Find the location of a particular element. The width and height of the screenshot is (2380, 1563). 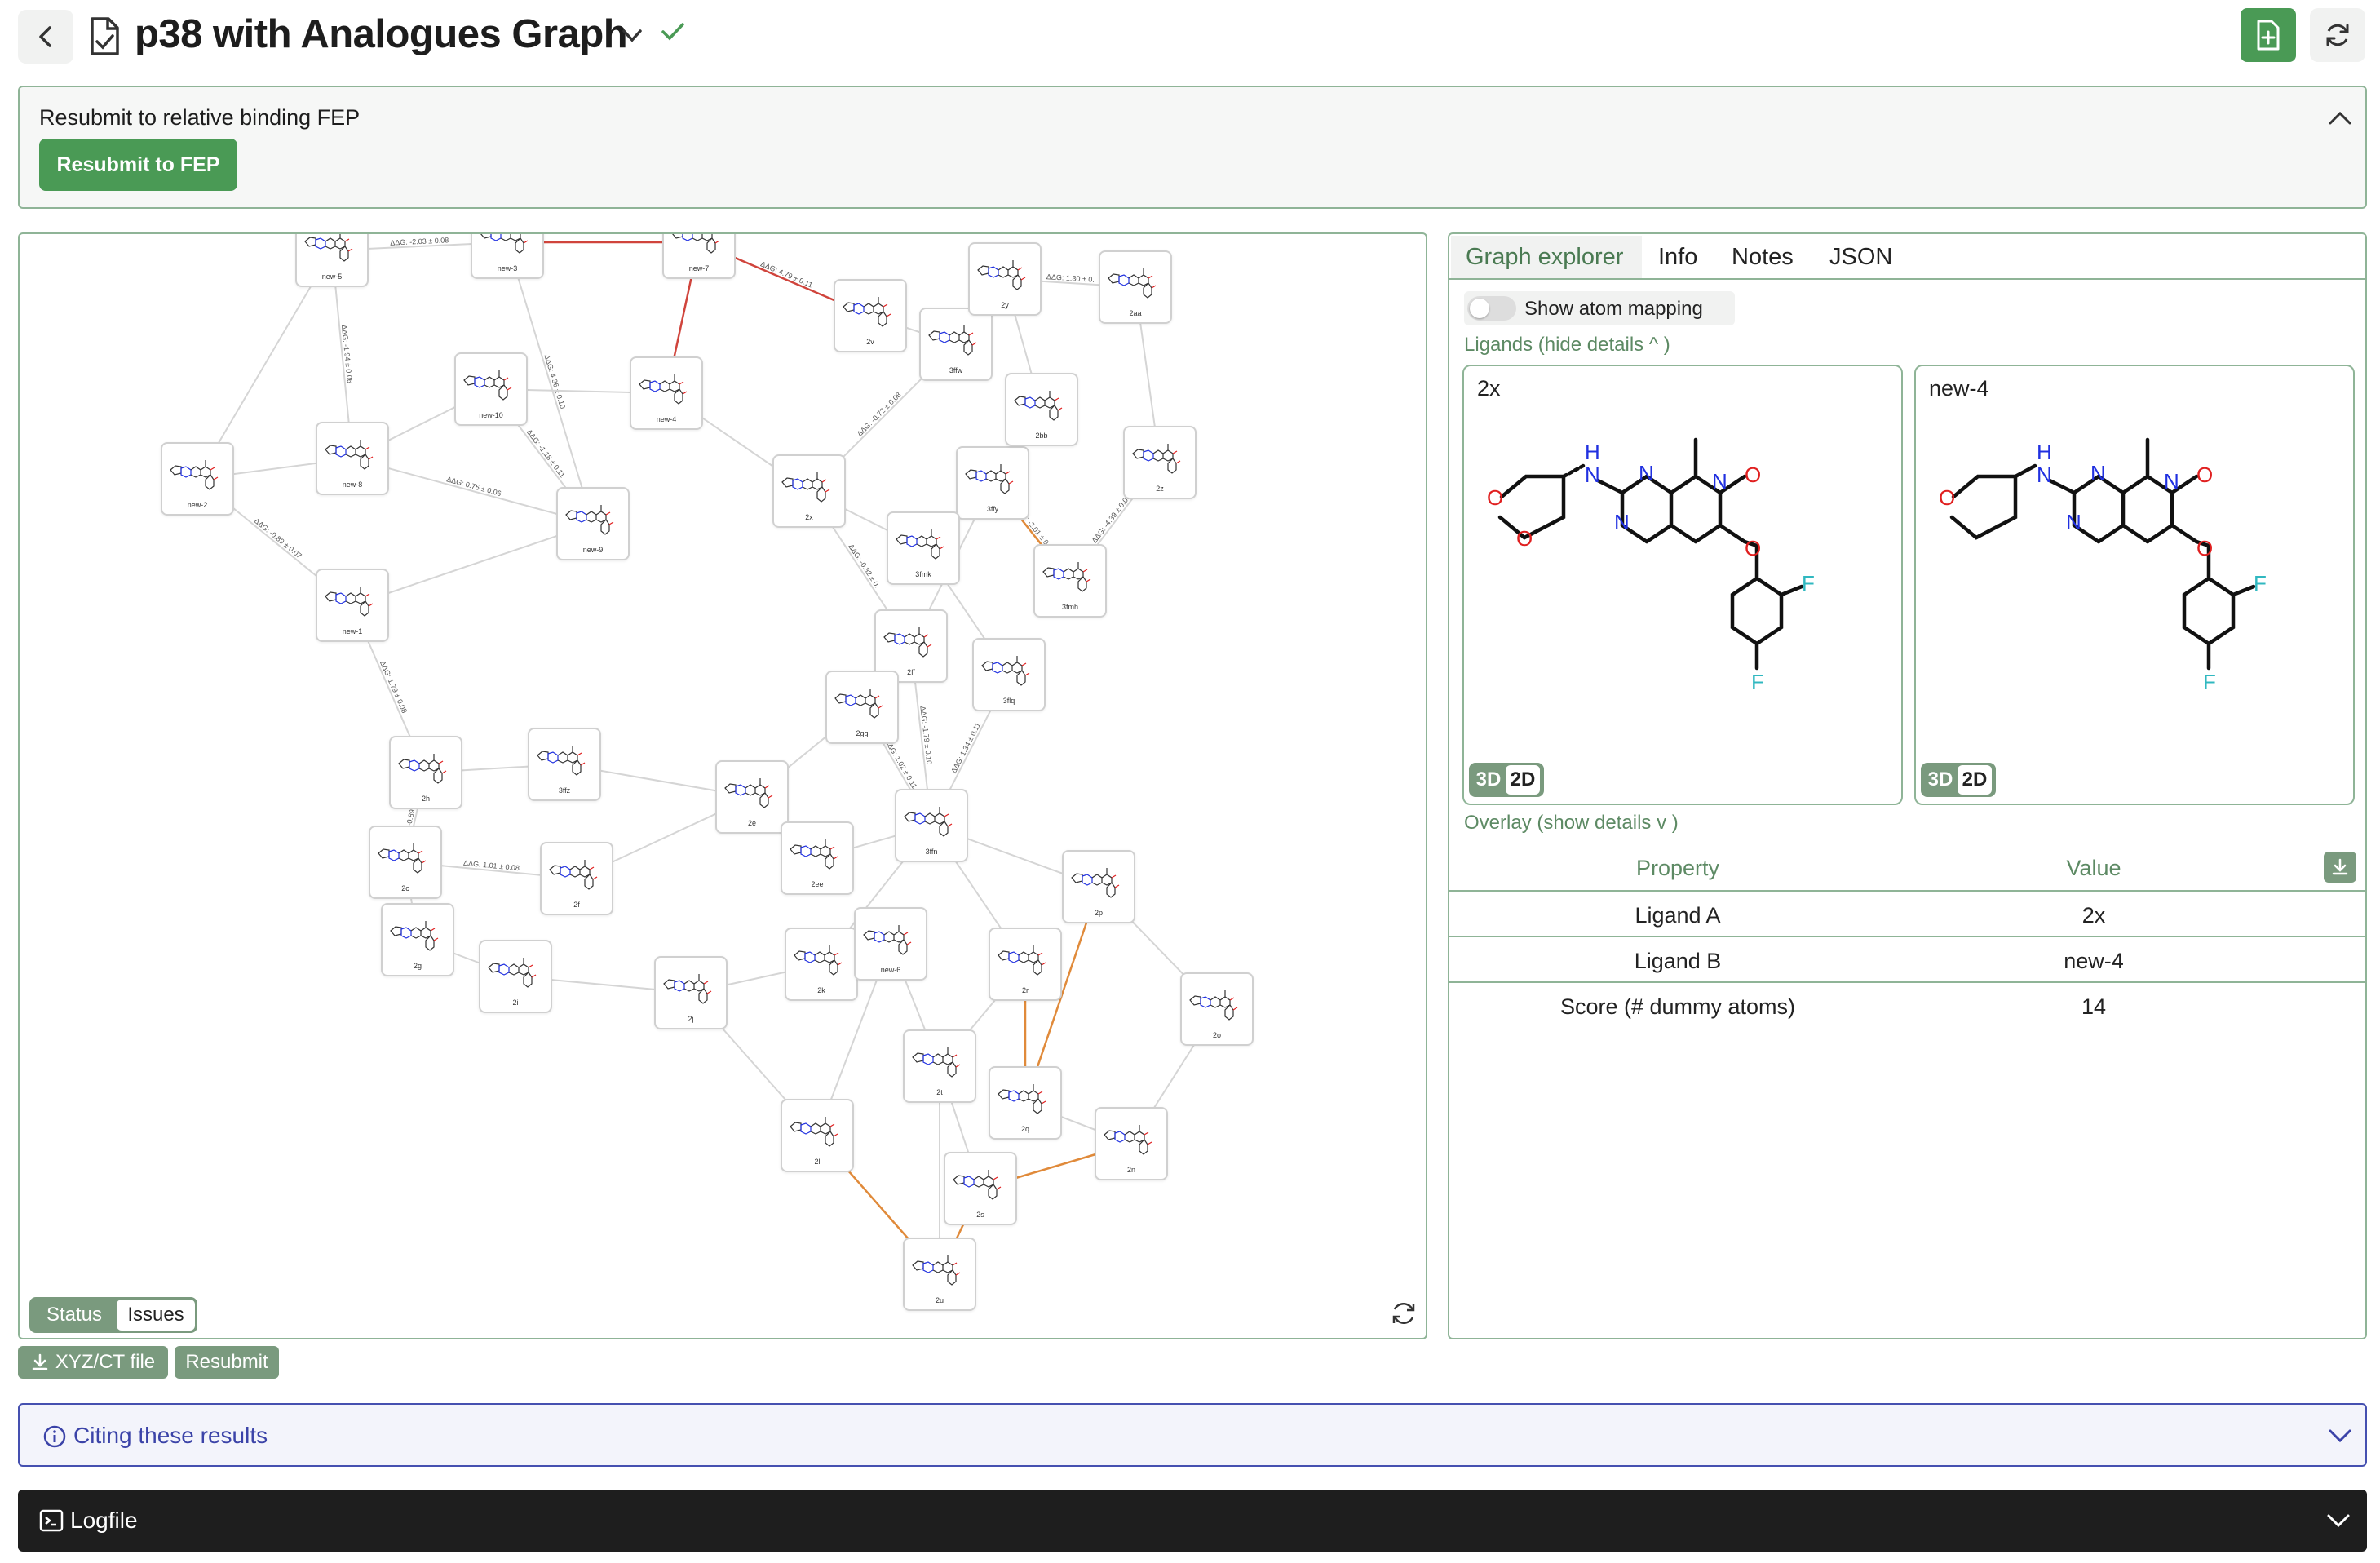

status-tab: Status is located at coordinates (75, 1315).